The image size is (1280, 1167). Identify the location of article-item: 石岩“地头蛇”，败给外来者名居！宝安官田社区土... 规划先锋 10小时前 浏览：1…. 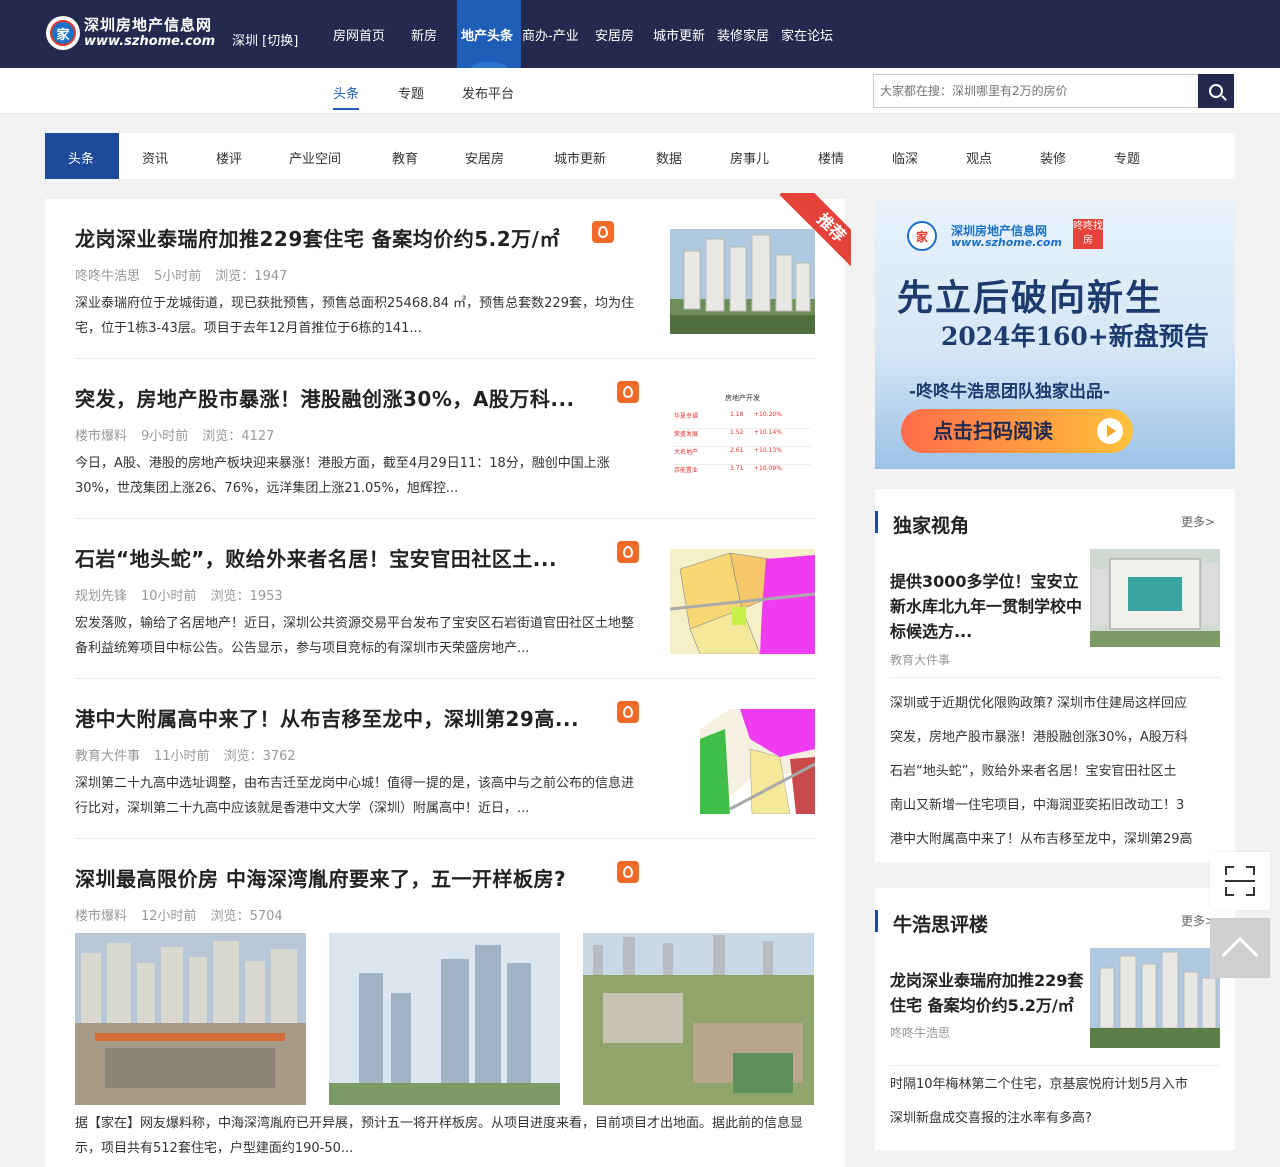
(445, 599).